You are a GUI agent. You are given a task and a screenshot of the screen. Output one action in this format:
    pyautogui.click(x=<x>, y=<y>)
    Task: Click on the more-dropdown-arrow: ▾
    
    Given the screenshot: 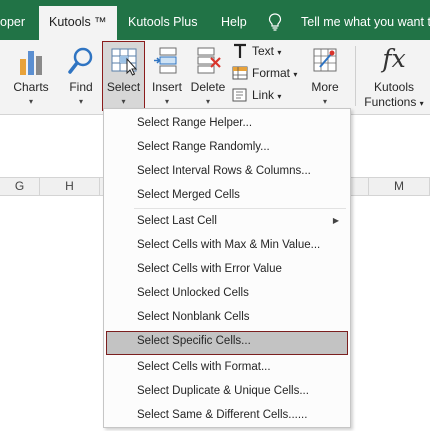 What is the action you would take?
    pyautogui.click(x=324, y=101)
    